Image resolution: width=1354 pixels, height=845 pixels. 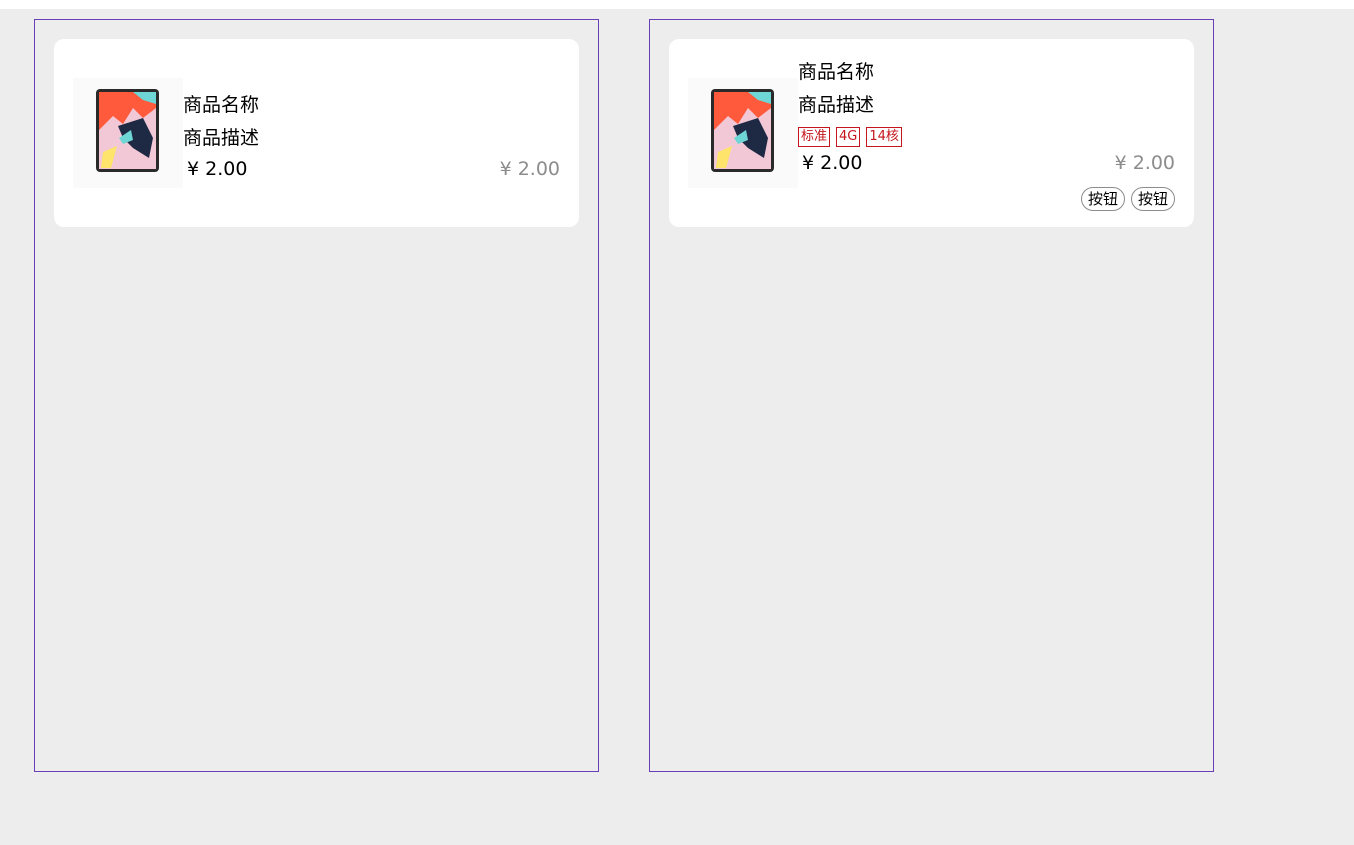 What do you see at coordinates (931, 133) in the screenshot?
I see `product-card: 商品名称 商品描述 标准 4G 14核 ¥ 2.00 ¥ 2.00 按钮 按钮` at bounding box center [931, 133].